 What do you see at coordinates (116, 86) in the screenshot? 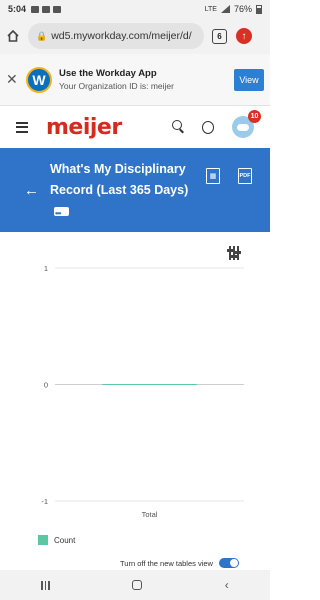
I see `banner-subtitle: Your Organization ID is: meijer` at bounding box center [116, 86].